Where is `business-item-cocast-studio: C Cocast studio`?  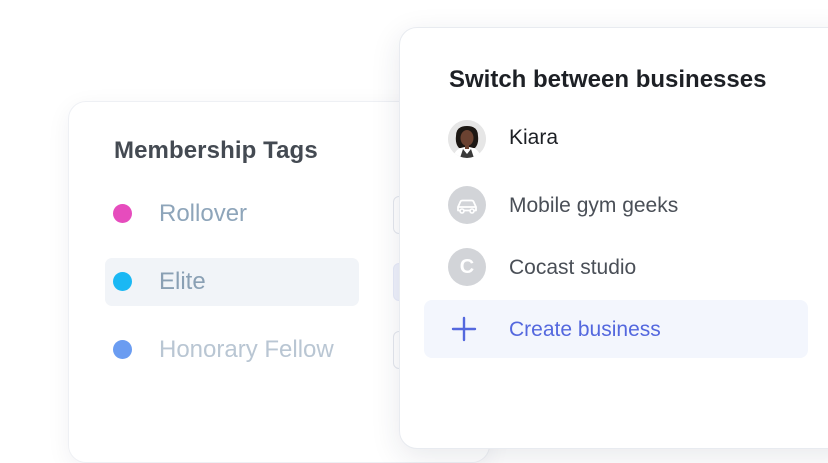
business-item-cocast-studio: C Cocast studio is located at coordinates (616, 267).